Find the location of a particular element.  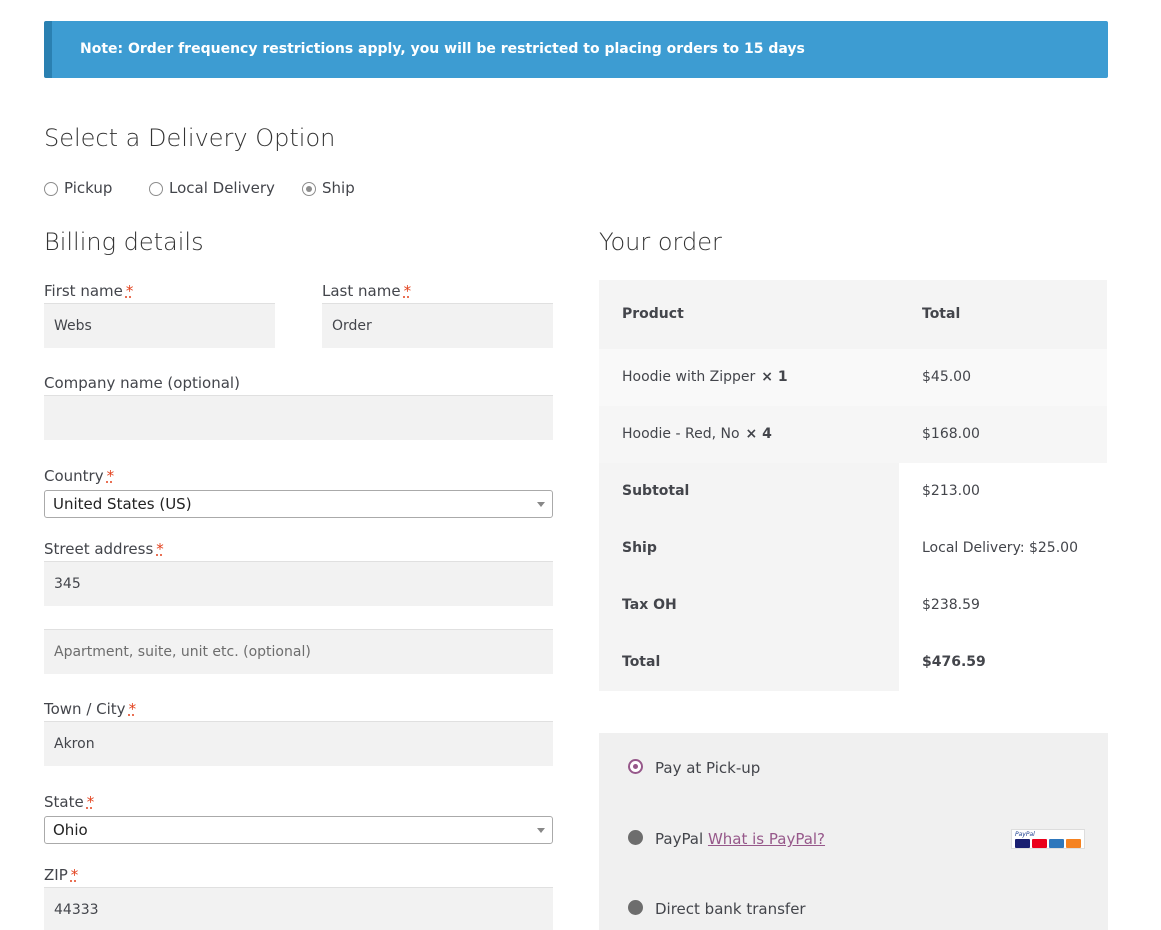

payment-method-bank-transfer: Direct bank transfer is located at coordinates (717, 909).